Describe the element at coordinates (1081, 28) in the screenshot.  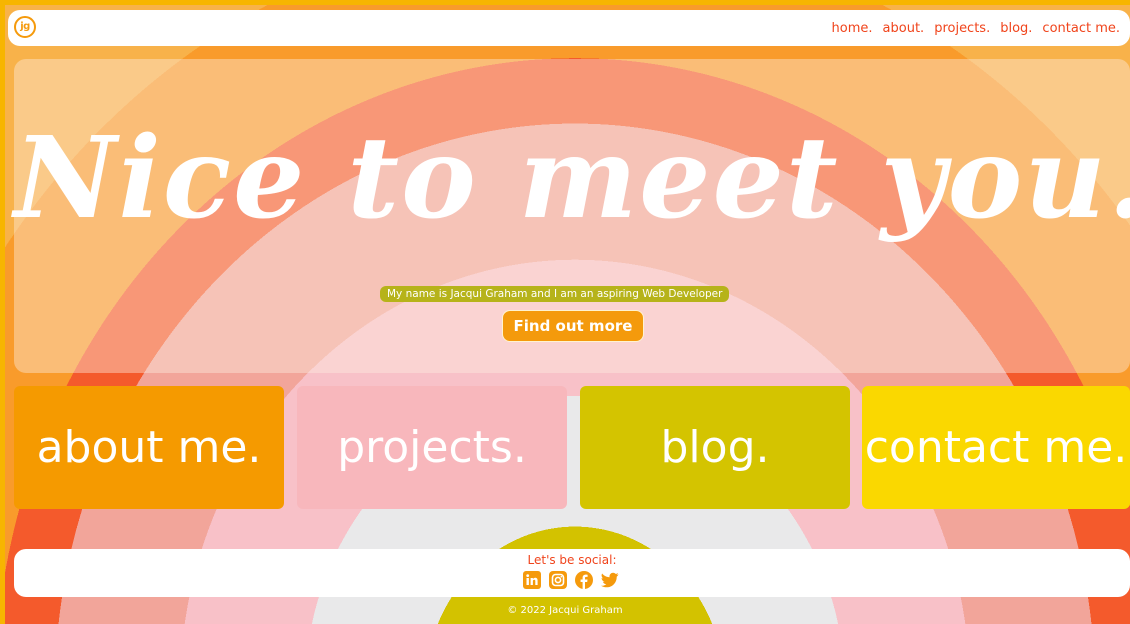
I see `nav-link-contact: contact me.` at that location.